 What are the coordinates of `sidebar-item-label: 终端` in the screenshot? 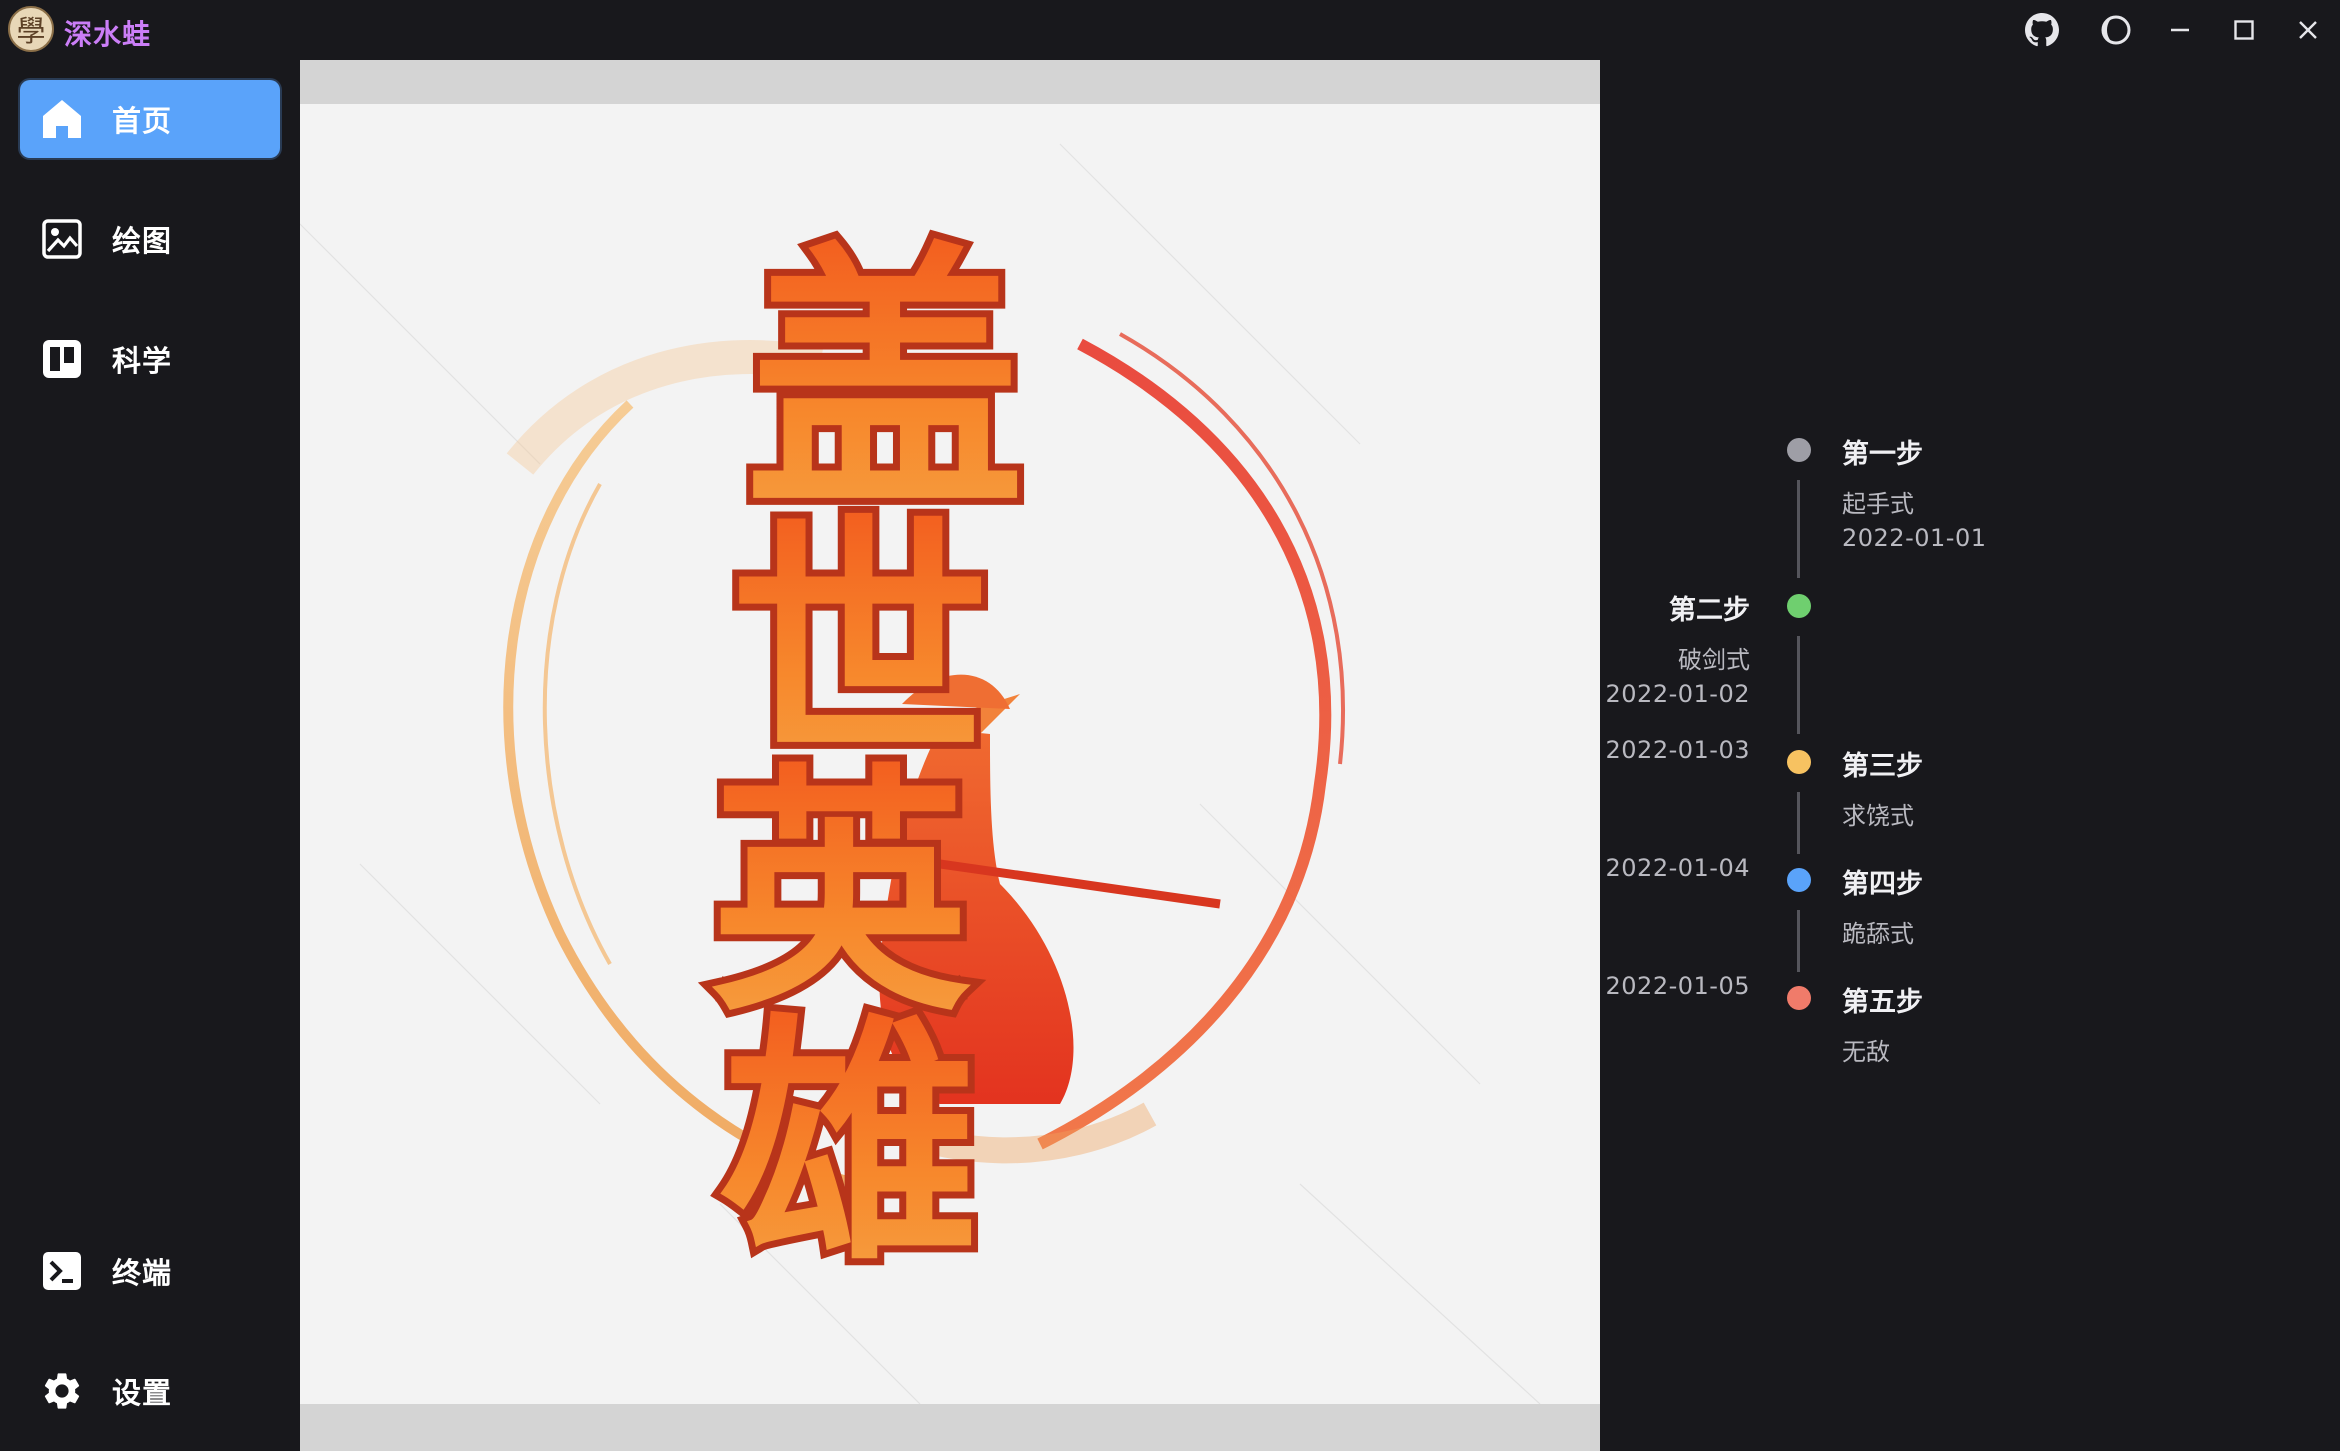 It's located at (142, 1273).